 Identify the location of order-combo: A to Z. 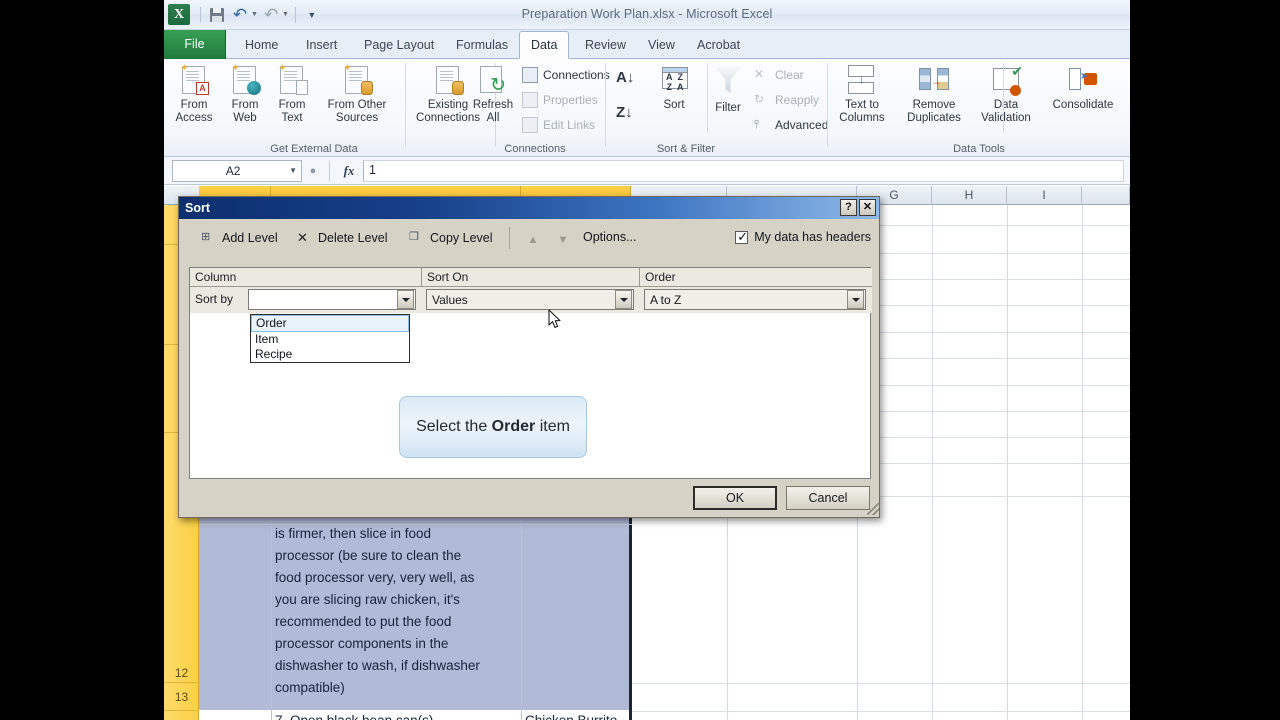
(755, 299).